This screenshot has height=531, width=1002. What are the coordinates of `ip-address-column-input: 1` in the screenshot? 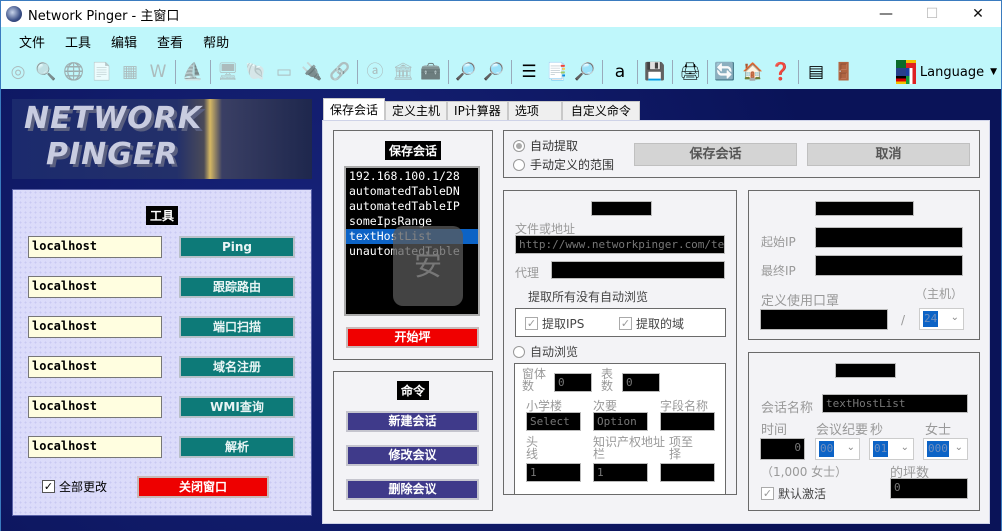 It's located at (620, 472).